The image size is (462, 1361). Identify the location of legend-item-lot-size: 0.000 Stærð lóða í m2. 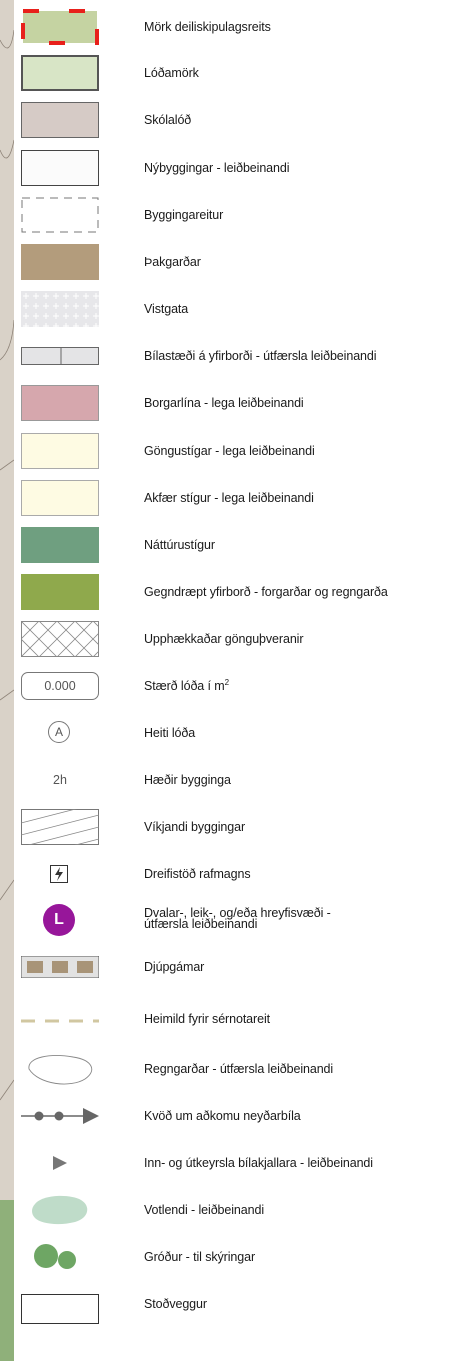
(231, 686).